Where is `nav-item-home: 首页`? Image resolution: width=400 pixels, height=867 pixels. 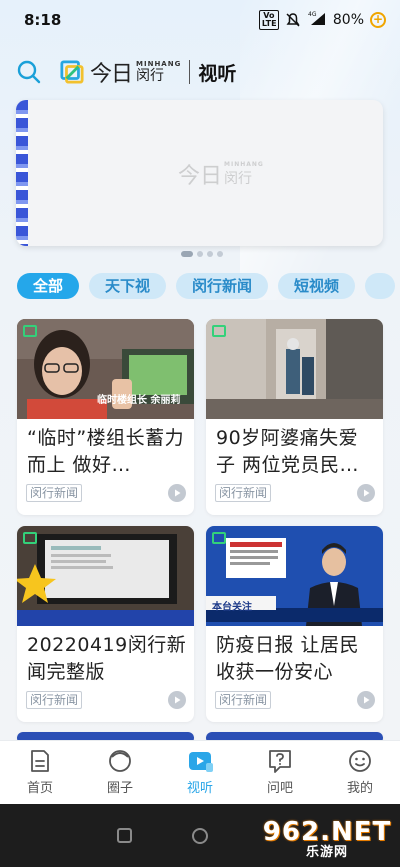
nav-item-home: 首页 is located at coordinates (40, 772).